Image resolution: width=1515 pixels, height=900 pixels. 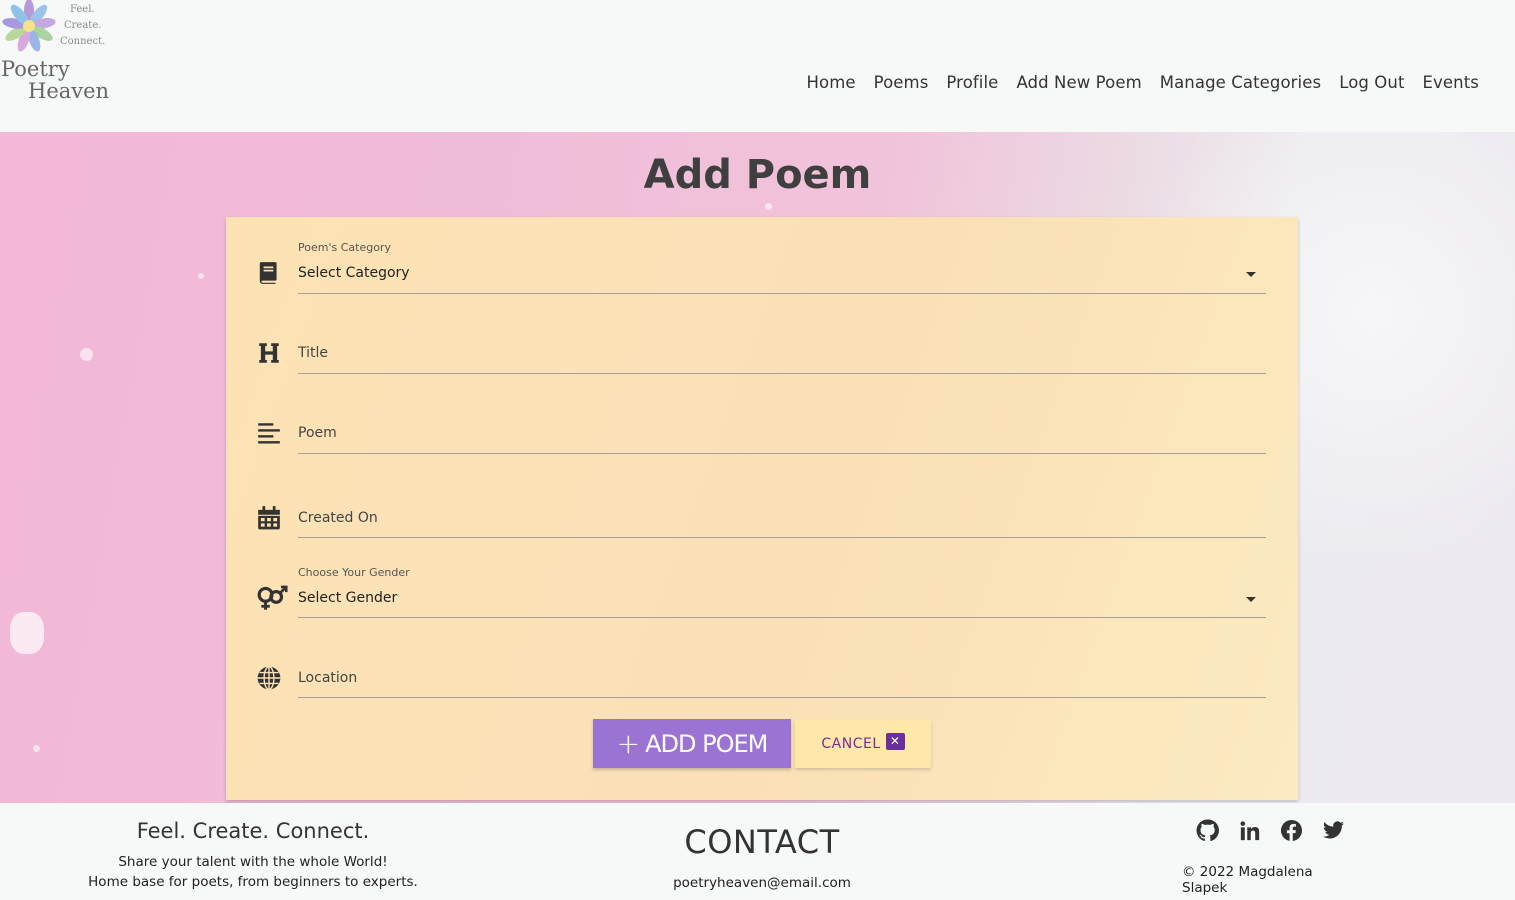 What do you see at coordinates (69, 91) in the screenshot?
I see `logo-title-heaven: Heaven` at bounding box center [69, 91].